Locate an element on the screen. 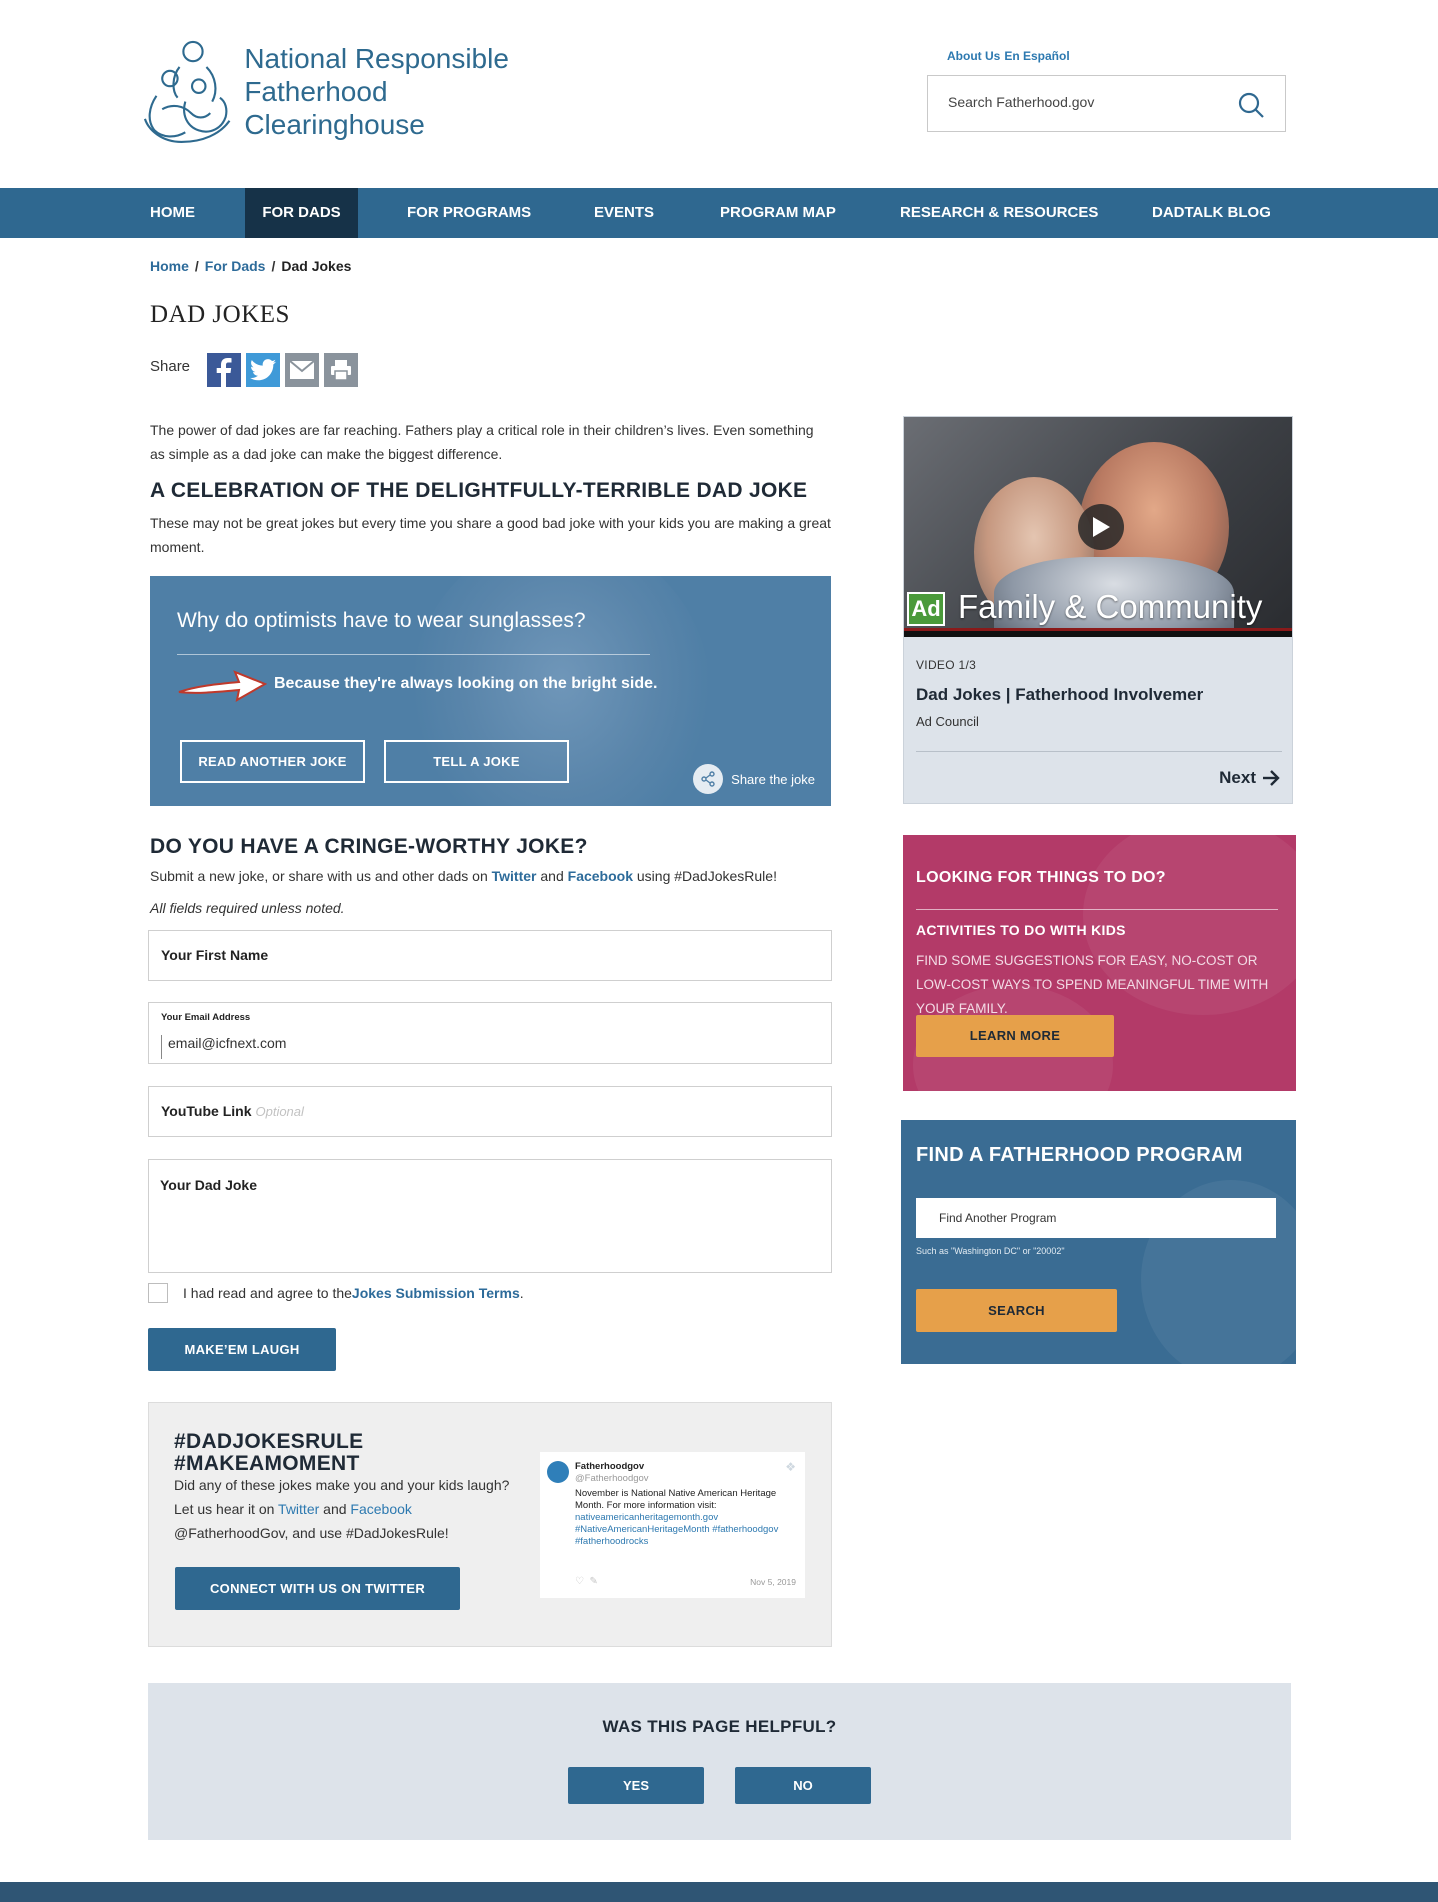 This screenshot has width=1438, height=1902. share-label: Share is located at coordinates (170, 366).